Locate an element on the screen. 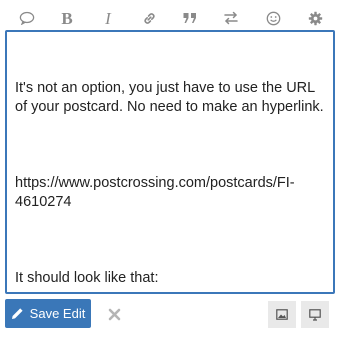 This screenshot has width=340, height=345. save-edit-label: Save Edit is located at coordinates (57, 313).